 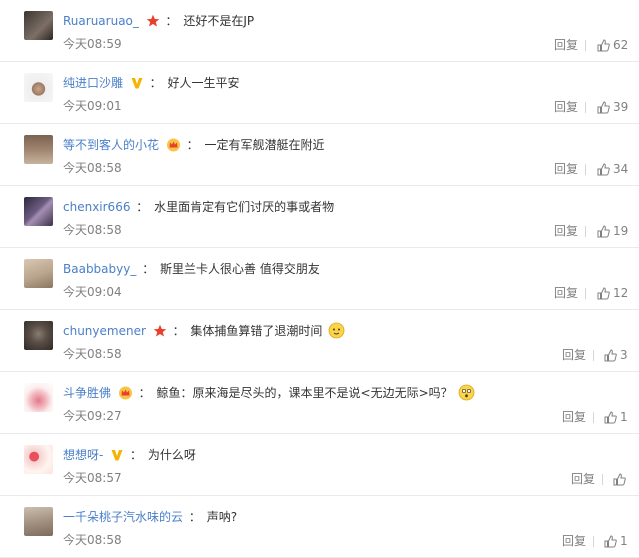 I want to click on like-count: 39, so click(x=621, y=107).